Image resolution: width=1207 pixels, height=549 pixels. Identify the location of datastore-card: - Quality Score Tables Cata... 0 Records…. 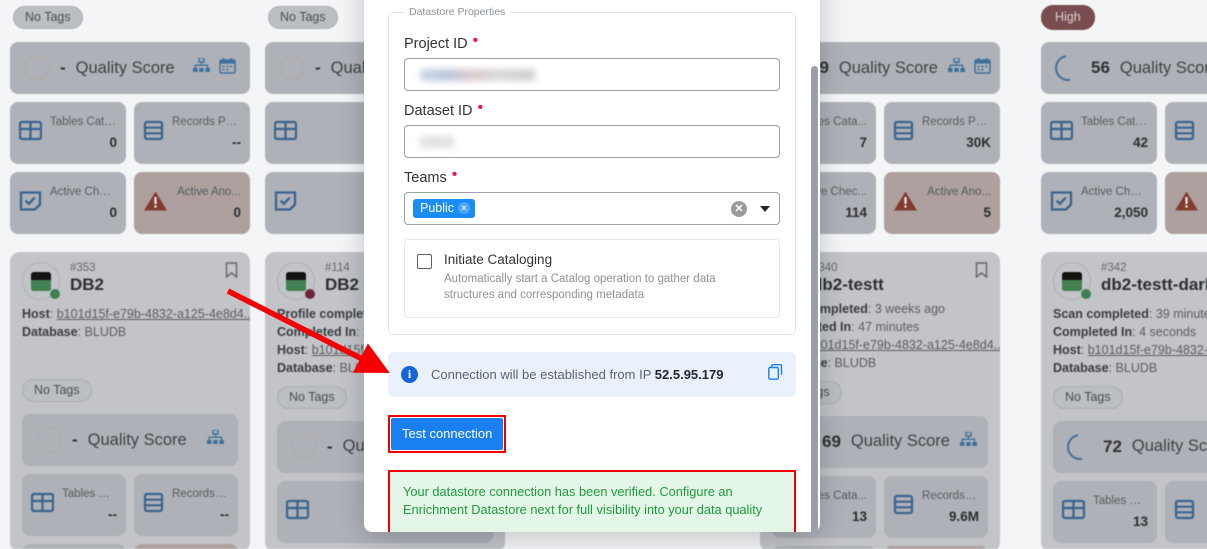
(130, 138).